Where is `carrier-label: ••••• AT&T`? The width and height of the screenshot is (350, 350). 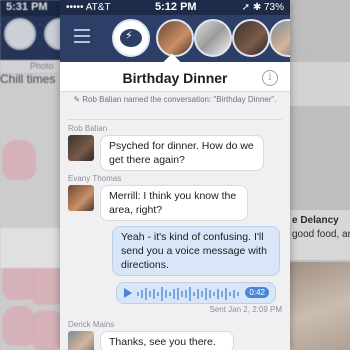
carrier-label: ••••• AT&T is located at coordinates (88, 7).